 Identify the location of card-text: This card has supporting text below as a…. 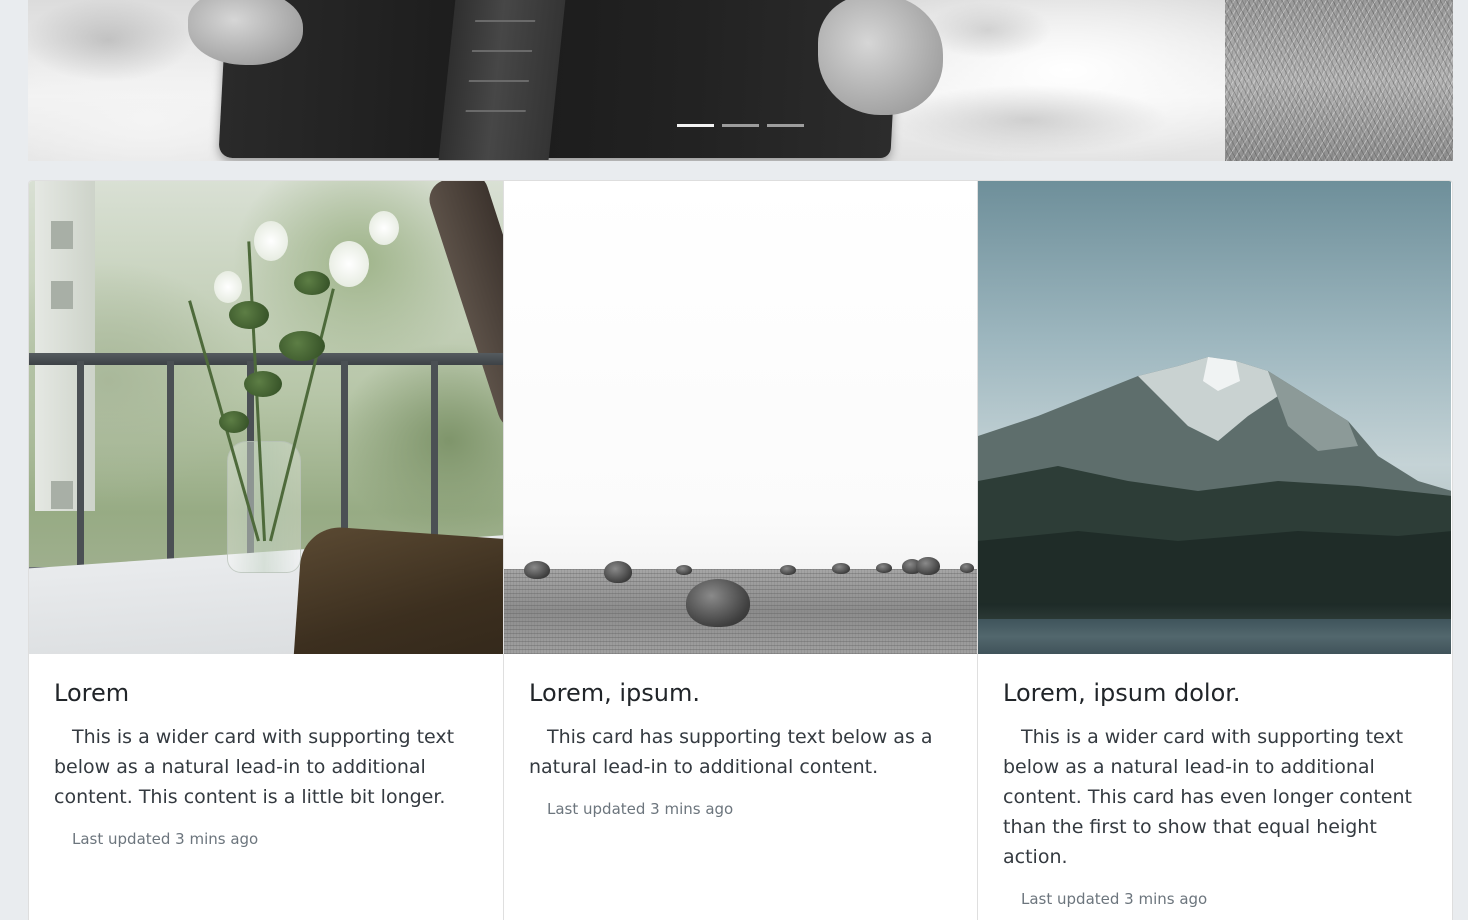
(731, 752).